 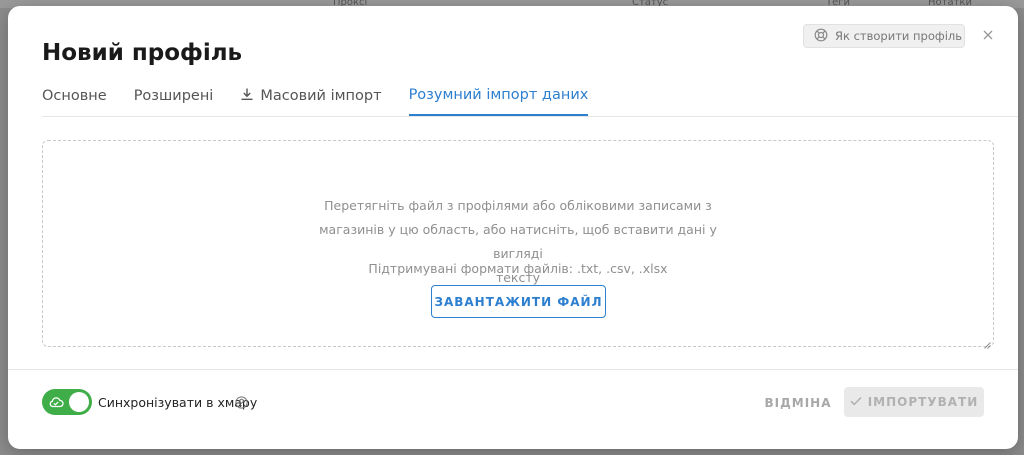 What do you see at coordinates (247, 96) in the screenshot?
I see `download-icon` at bounding box center [247, 96].